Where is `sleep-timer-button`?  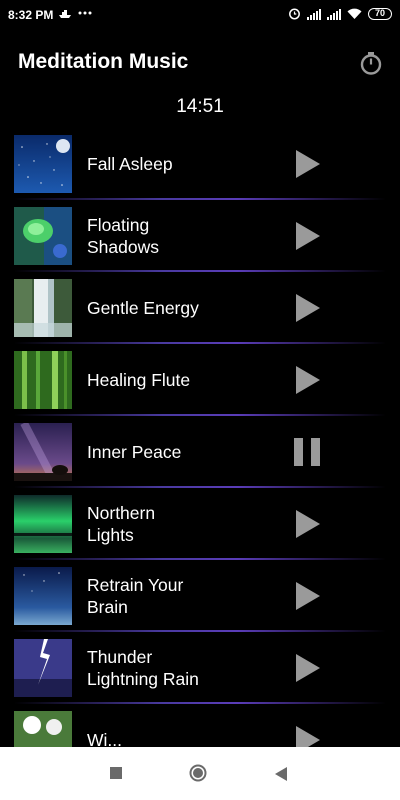
sleep-timer-button is located at coordinates (371, 63).